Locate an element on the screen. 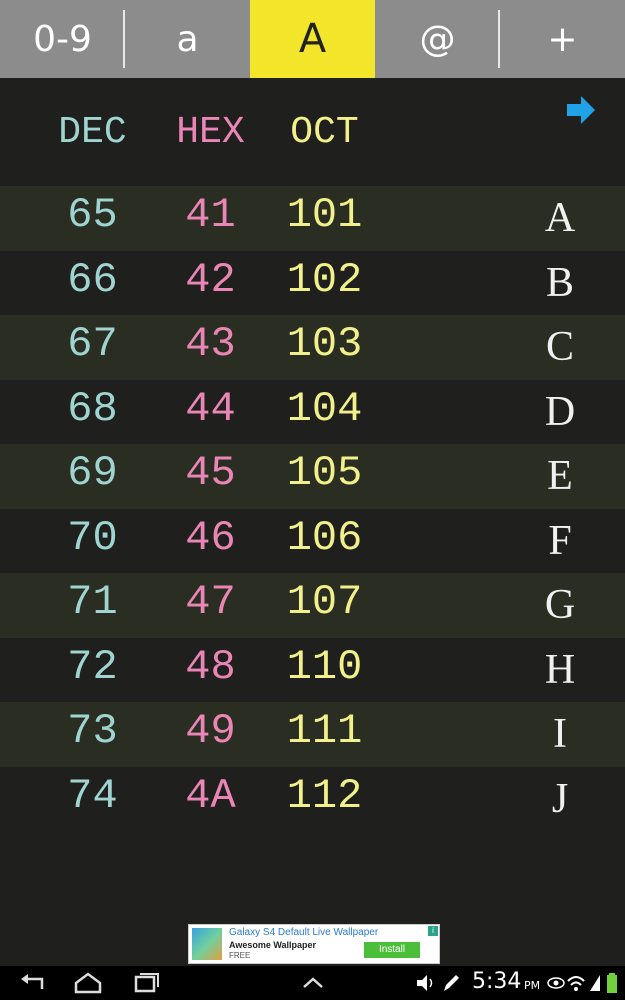 The height and width of the screenshot is (1000, 625). back-icon is located at coordinates (33, 983).